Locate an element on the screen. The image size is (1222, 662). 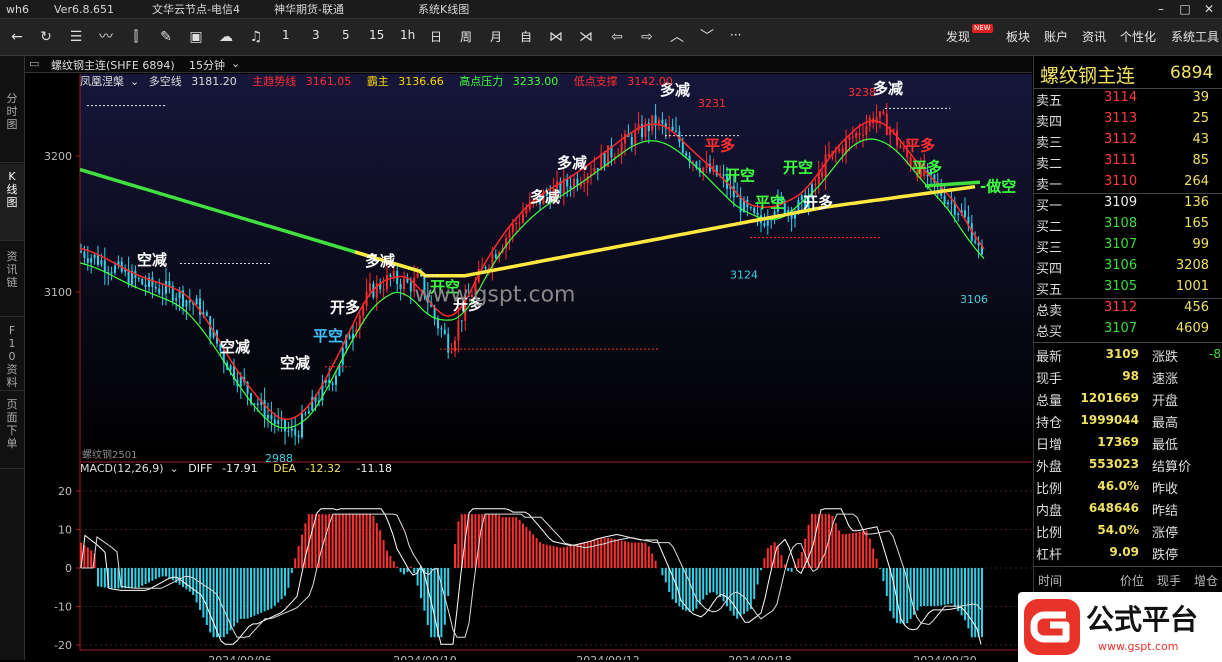
alert-bell-icon: ♫ is located at coordinates (256, 37).